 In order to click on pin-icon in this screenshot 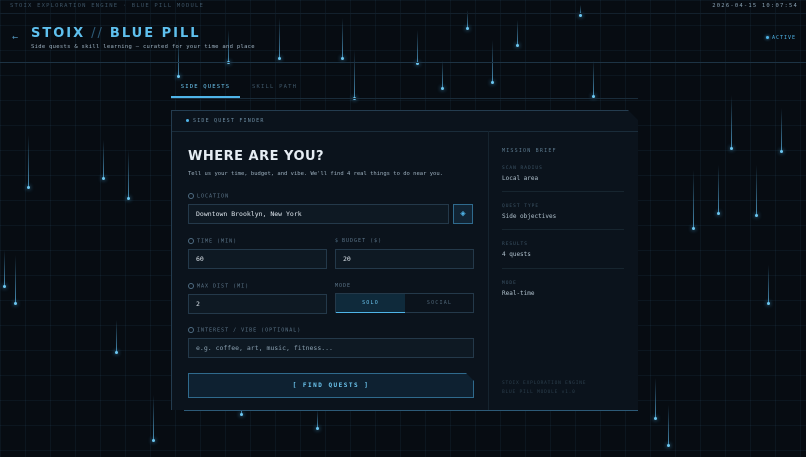, I will do `click(191, 196)`.